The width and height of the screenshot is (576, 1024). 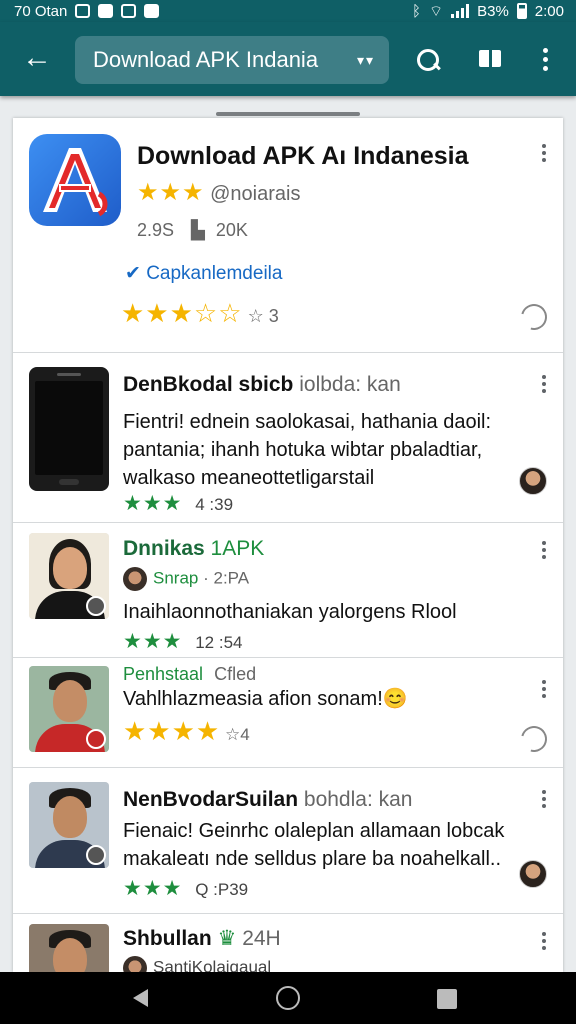 I want to click on status-left-text: 70 Otan, so click(x=41, y=11).